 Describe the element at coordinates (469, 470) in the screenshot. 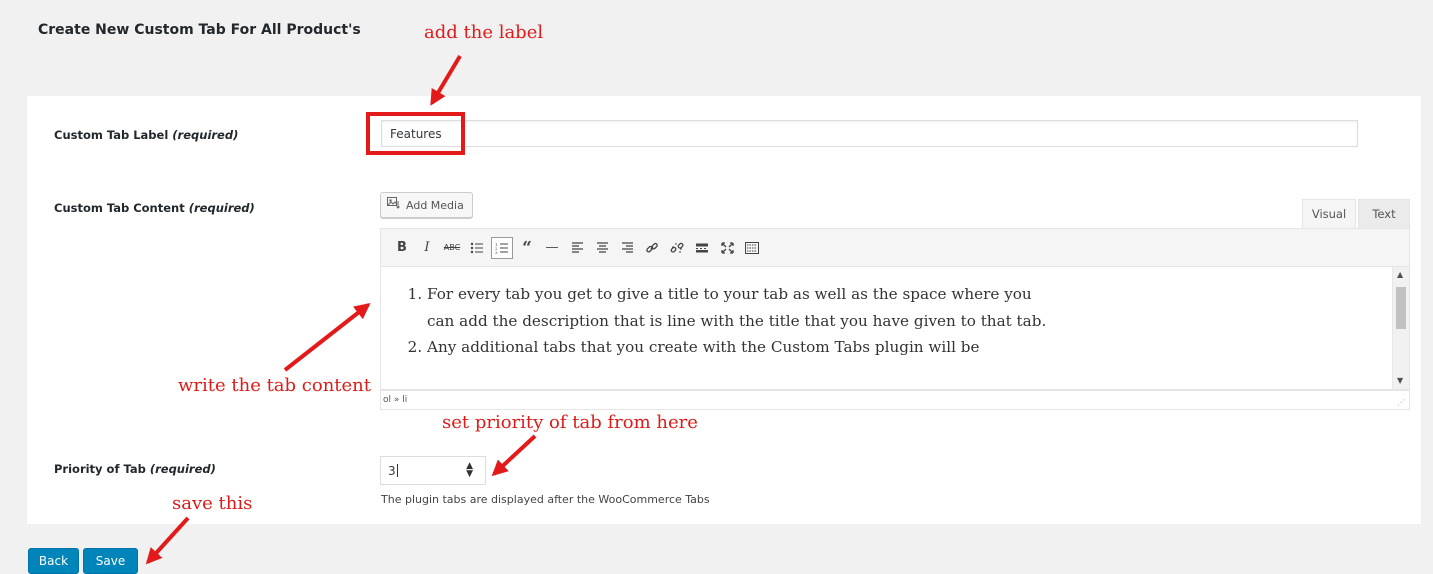

I see `spinner-arrows-icon: ▲ ▼` at that location.